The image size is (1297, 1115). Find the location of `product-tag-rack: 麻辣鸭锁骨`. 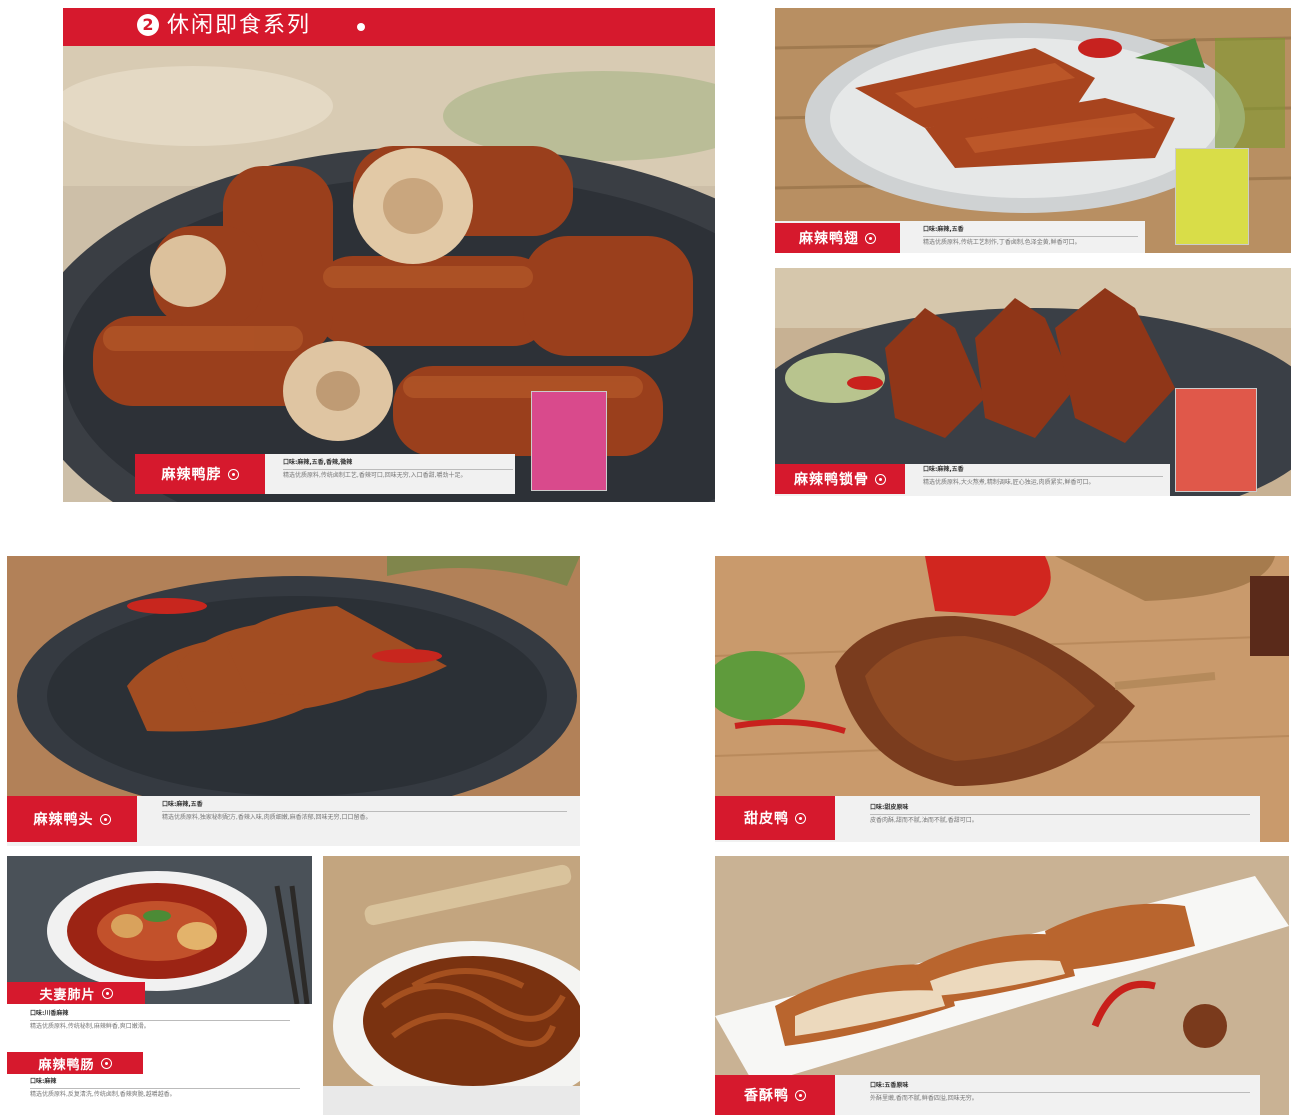

product-tag-rack: 麻辣鸭锁骨 is located at coordinates (840, 479).